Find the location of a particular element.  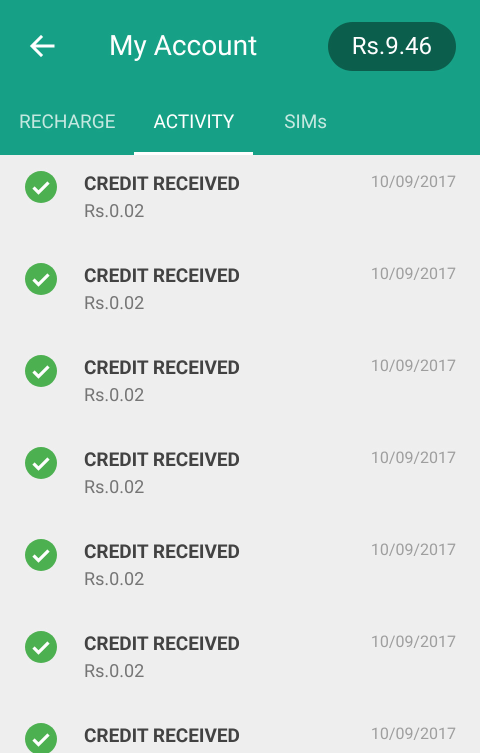

back-button is located at coordinates (42, 46).